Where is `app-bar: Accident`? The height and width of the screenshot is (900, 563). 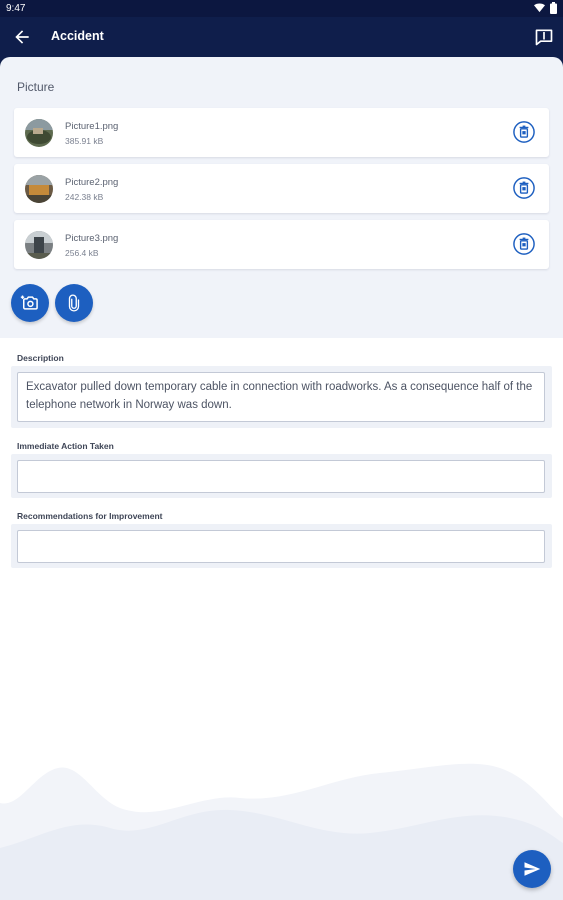 app-bar: Accident is located at coordinates (281, 37).